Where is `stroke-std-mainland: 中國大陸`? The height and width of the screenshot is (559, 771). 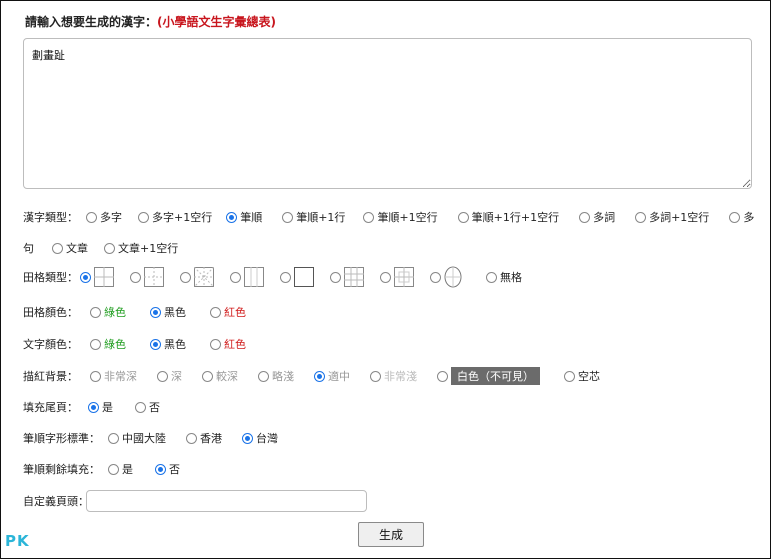 stroke-std-mainland: 中國大陸 is located at coordinates (137, 438).